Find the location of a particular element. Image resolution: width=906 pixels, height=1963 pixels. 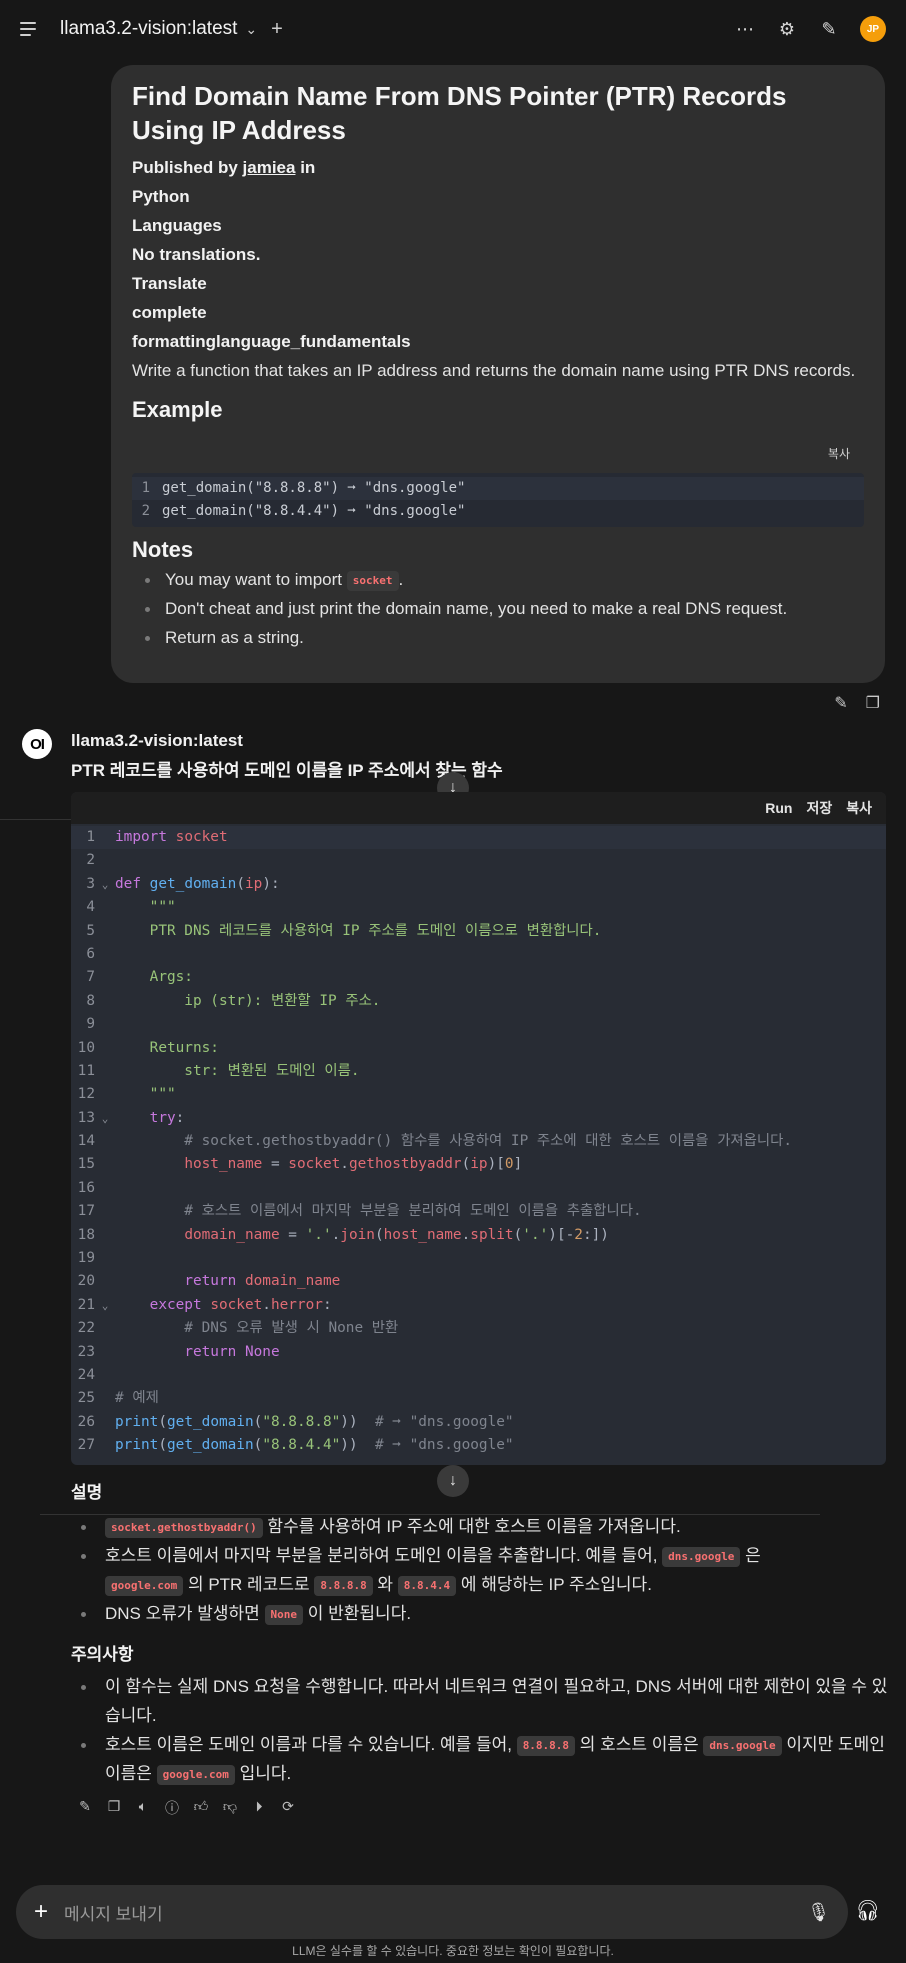

code-token: import is located at coordinates (141, 837).